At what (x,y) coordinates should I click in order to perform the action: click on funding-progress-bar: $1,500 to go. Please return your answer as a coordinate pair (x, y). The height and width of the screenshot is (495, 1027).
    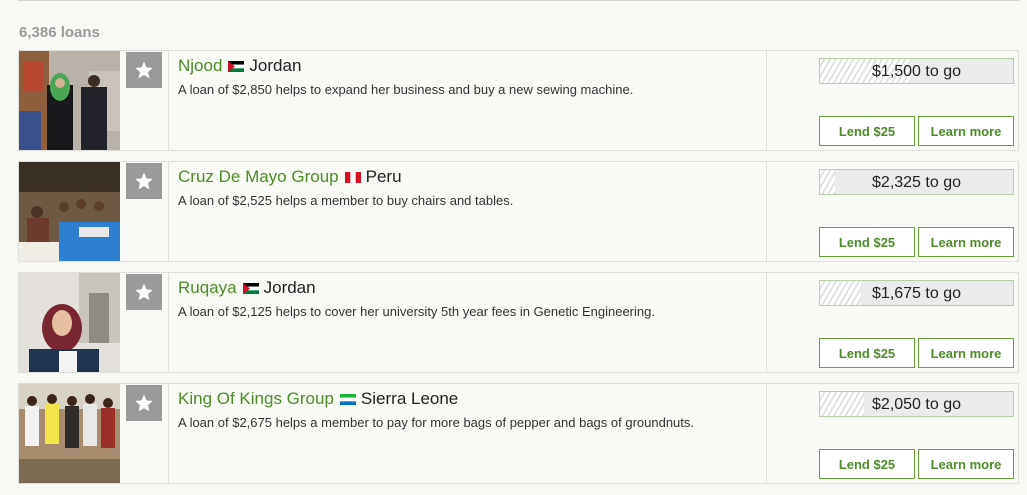
    Looking at the image, I should click on (916, 71).